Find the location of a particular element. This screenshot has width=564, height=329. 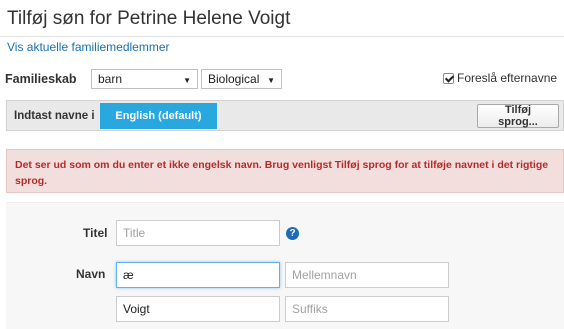

language-label: Indtast navne i is located at coordinates (54, 116).